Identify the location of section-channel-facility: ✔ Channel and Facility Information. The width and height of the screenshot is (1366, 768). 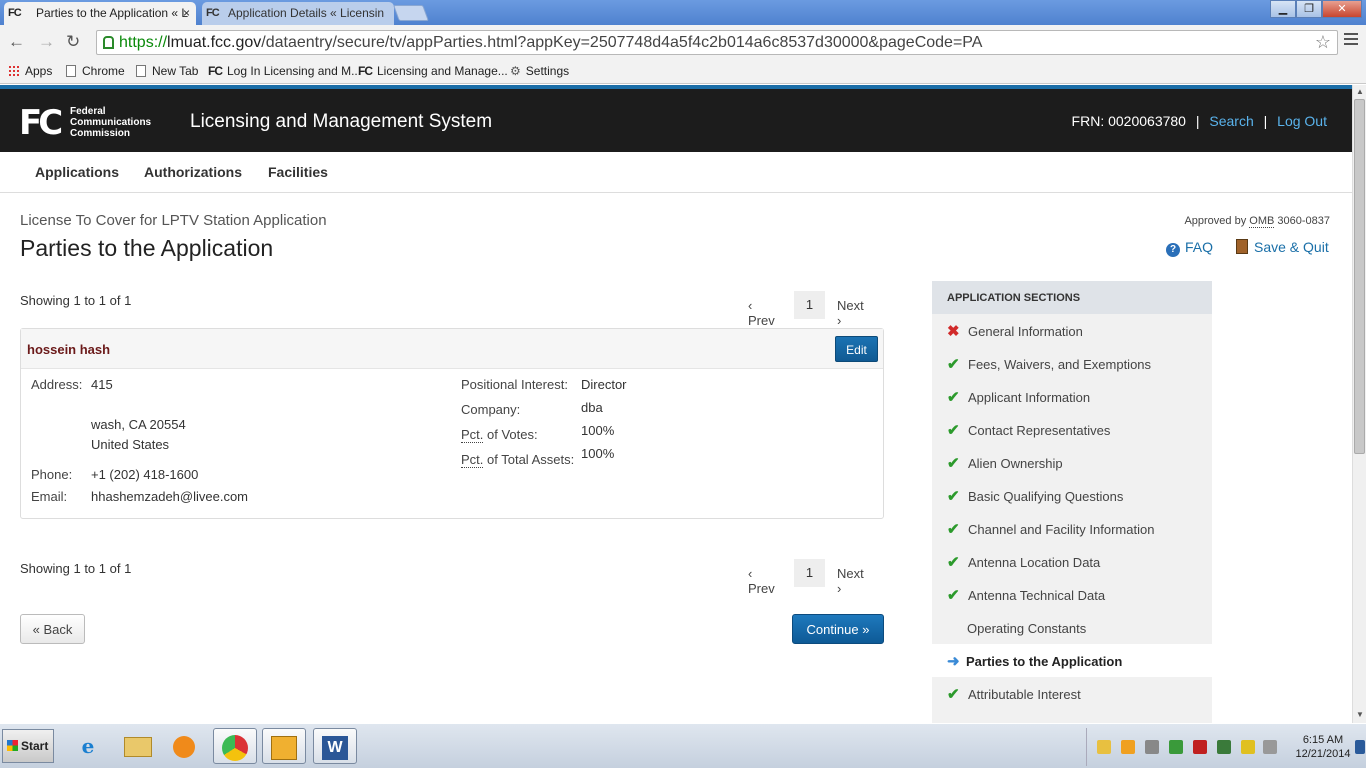
(1072, 528).